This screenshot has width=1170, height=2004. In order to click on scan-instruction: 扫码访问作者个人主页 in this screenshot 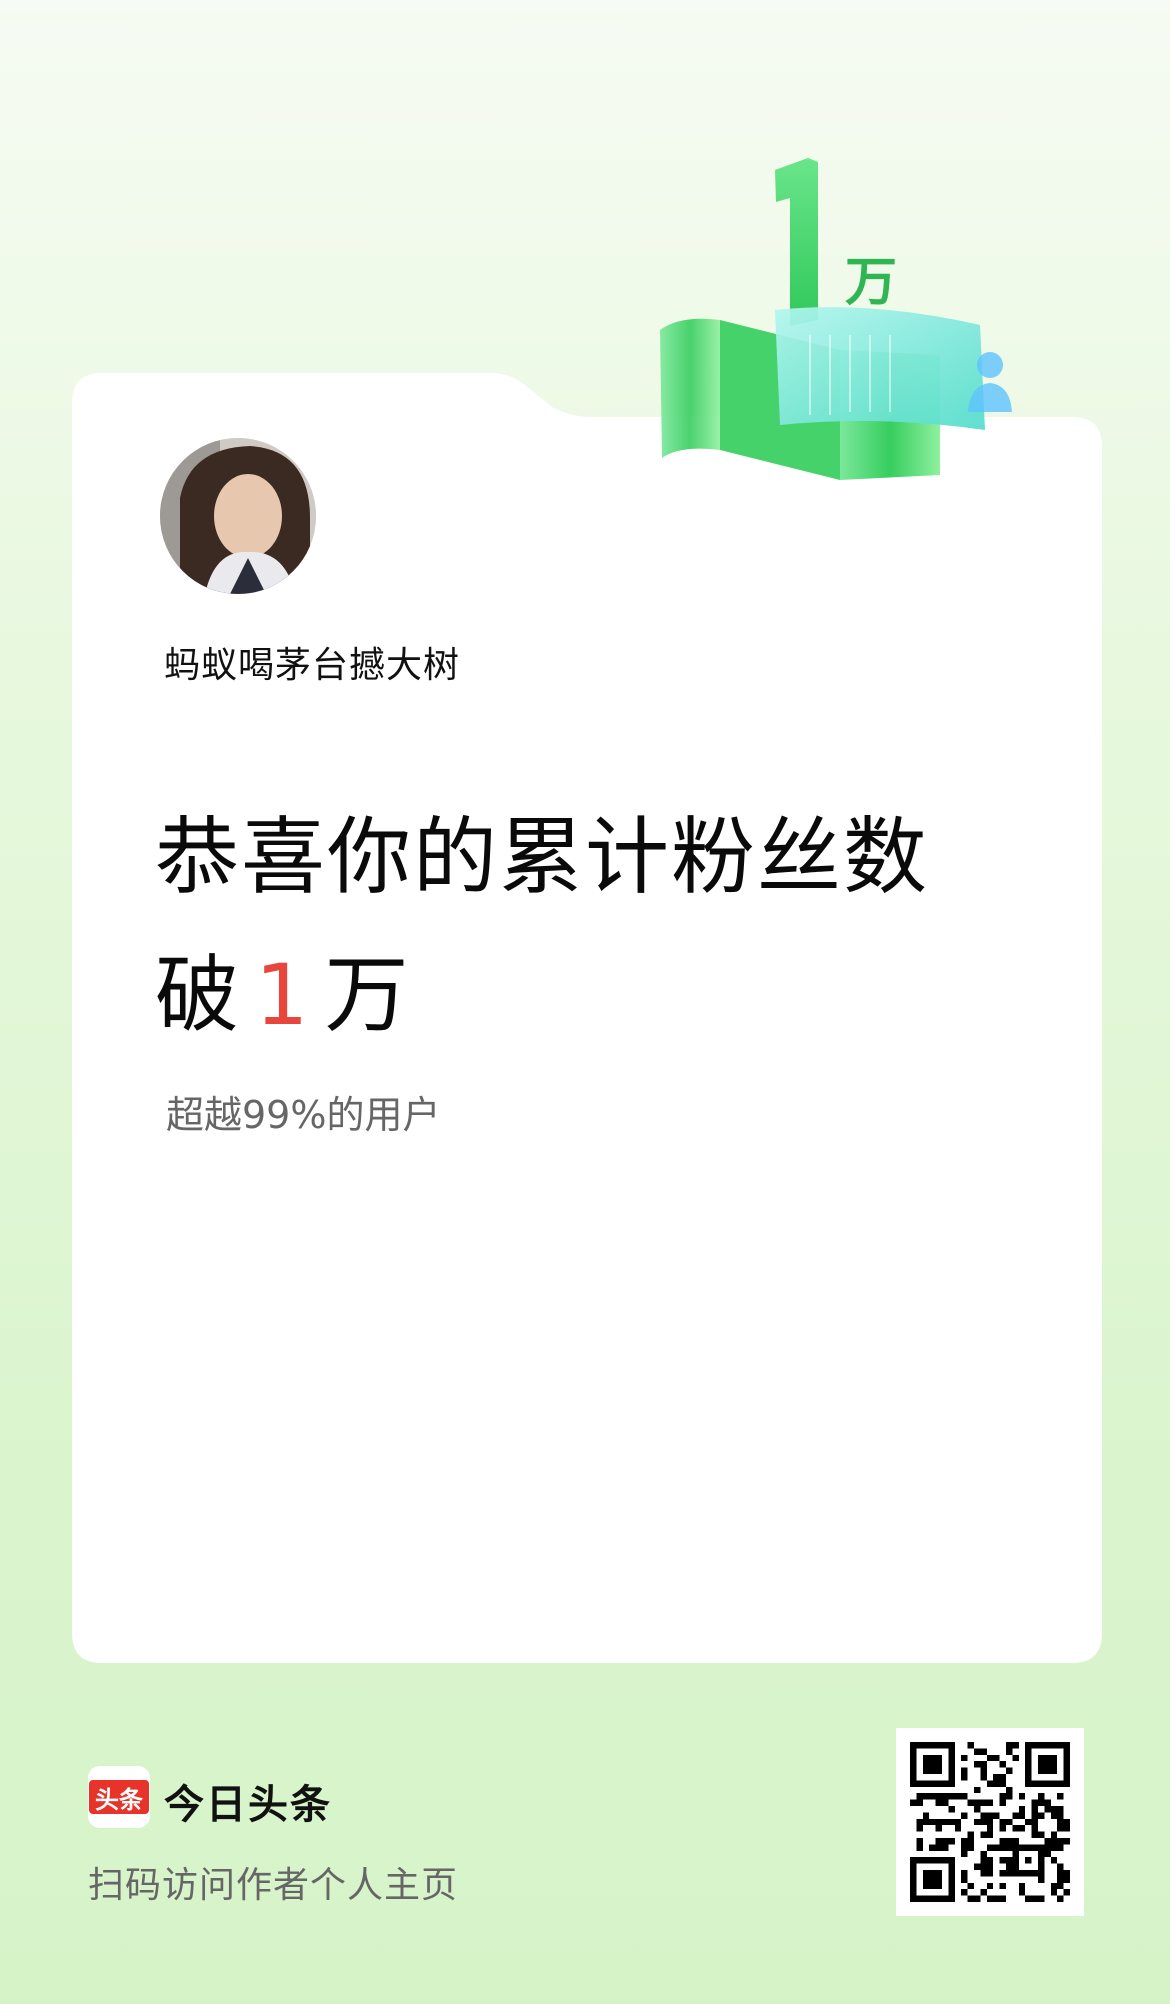, I will do `click(273, 1885)`.